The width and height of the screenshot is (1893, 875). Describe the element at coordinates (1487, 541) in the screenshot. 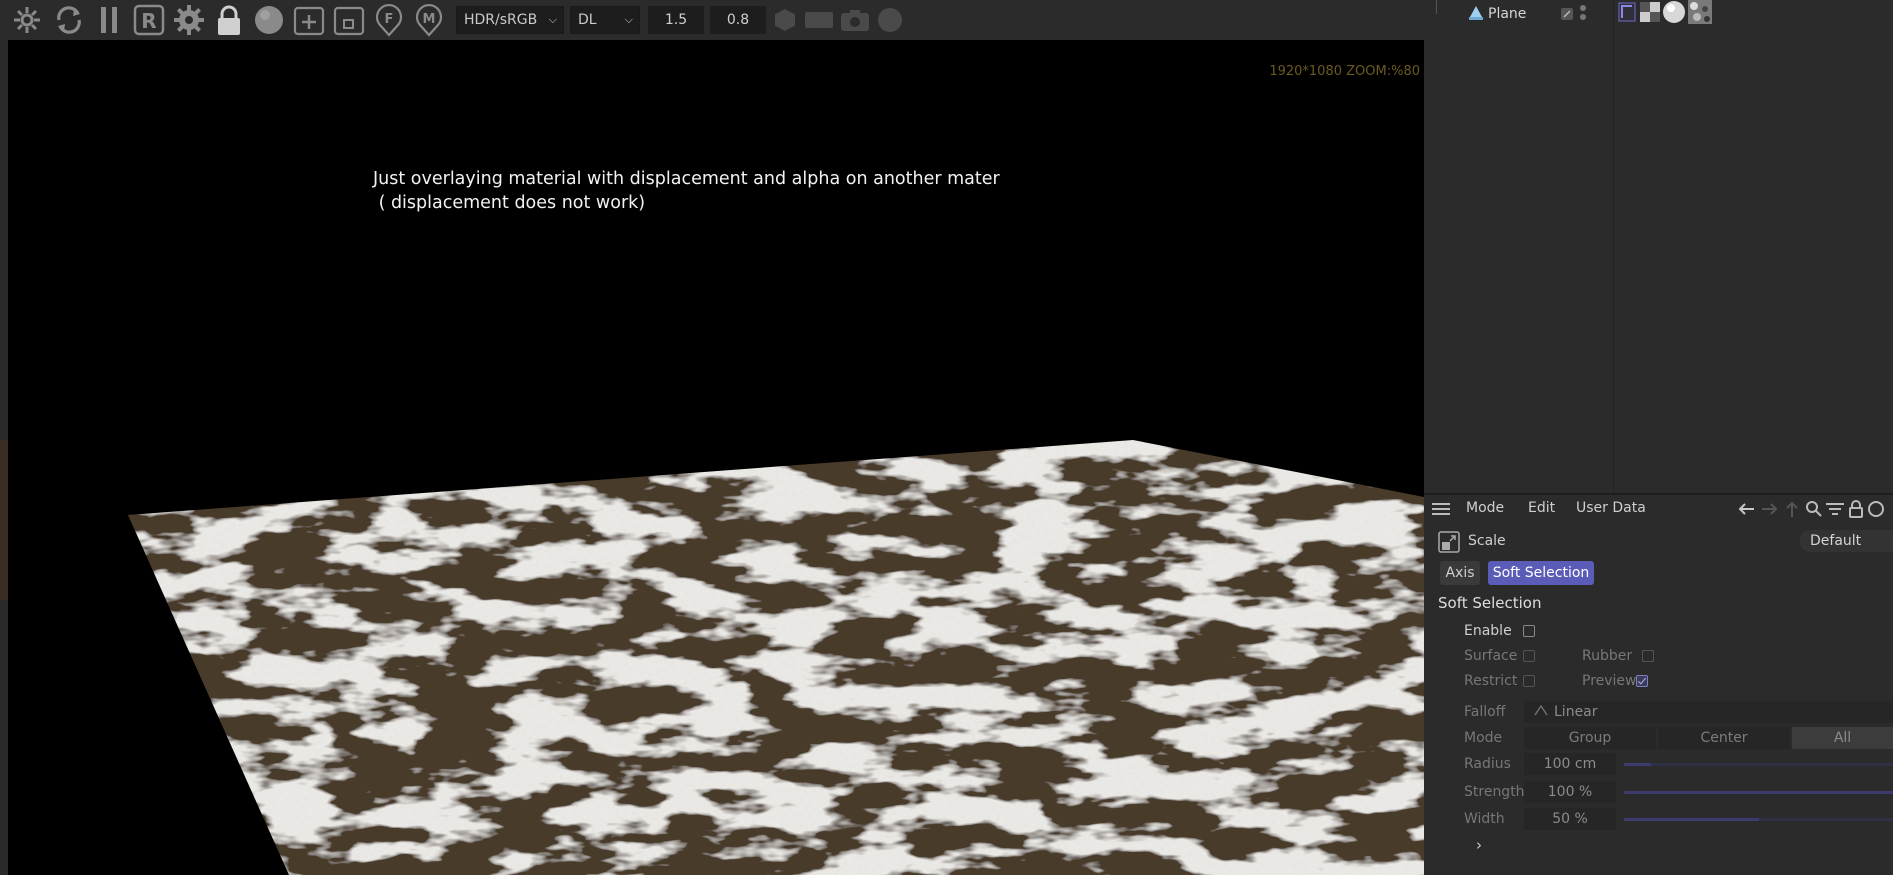

I see `tool-name: Scale` at that location.